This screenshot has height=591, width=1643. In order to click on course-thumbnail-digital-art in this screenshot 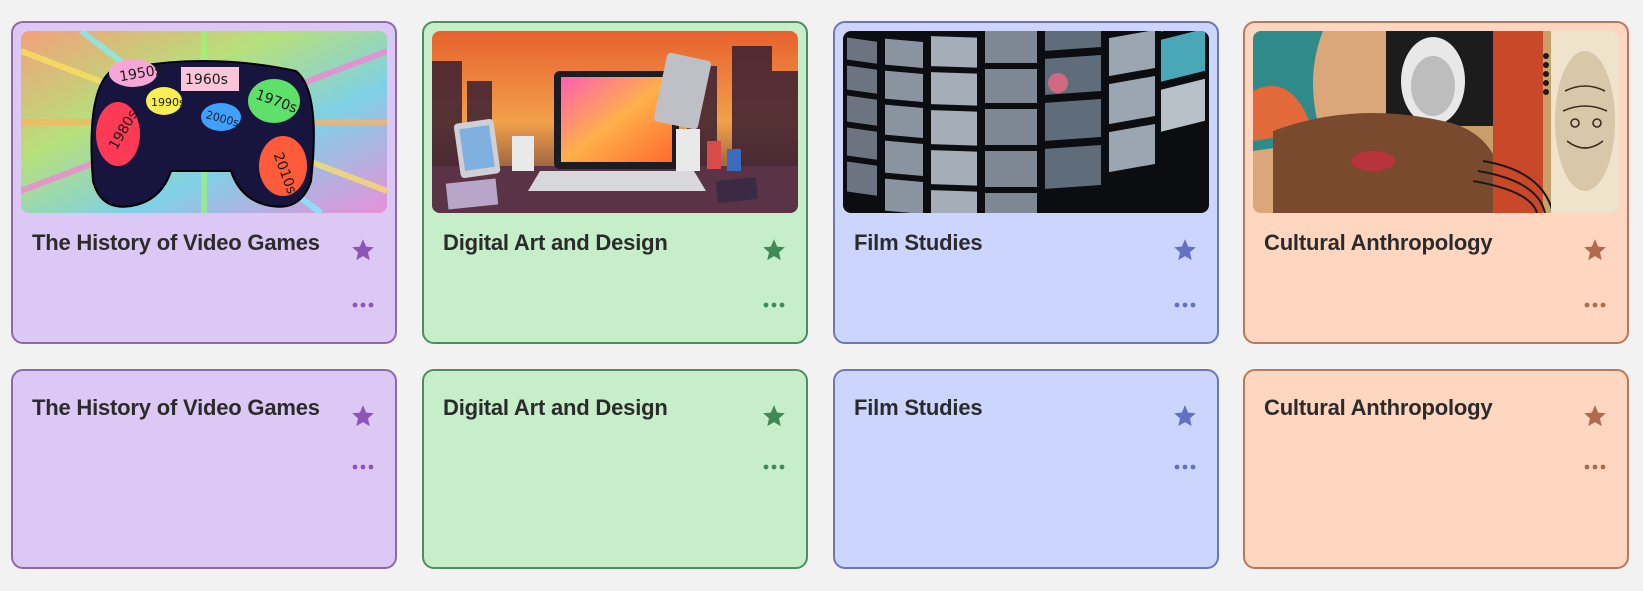, I will do `click(615, 122)`.